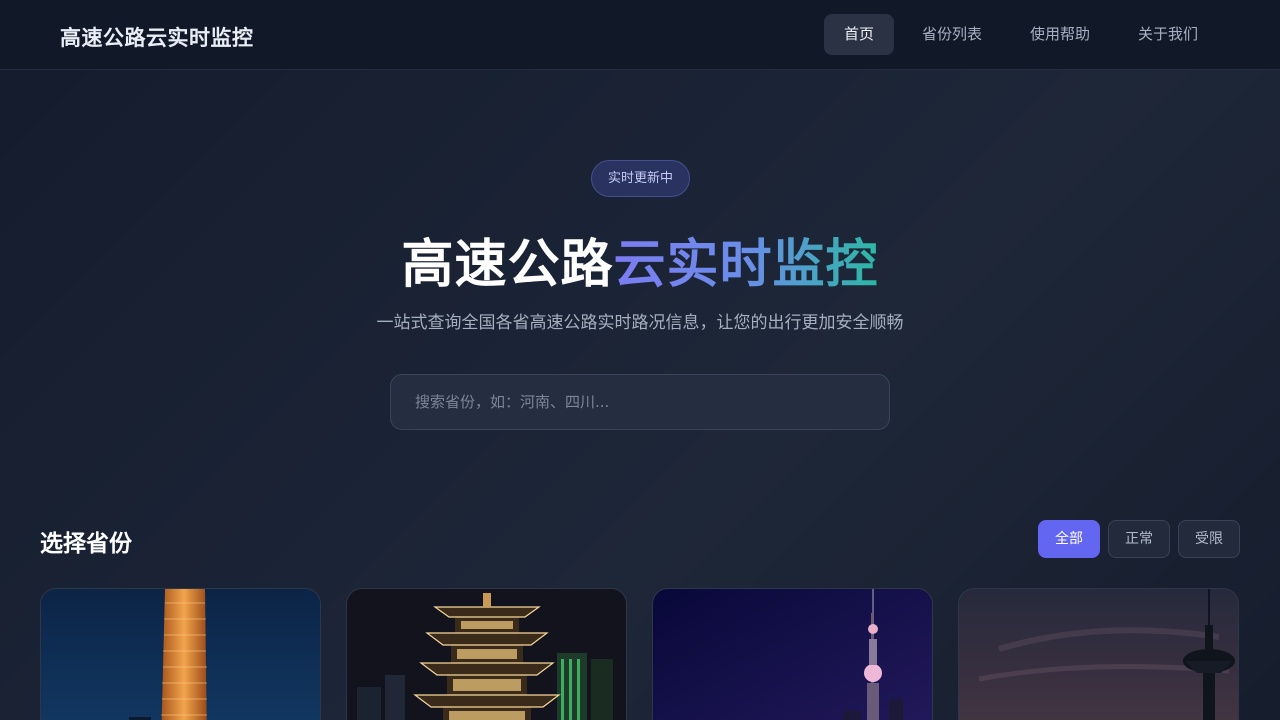  Describe the element at coordinates (640, 35) in the screenshot. I see `top-navbar: 高速公路云实时监控 首页 省份列表 使用帮助 关于我们` at that location.